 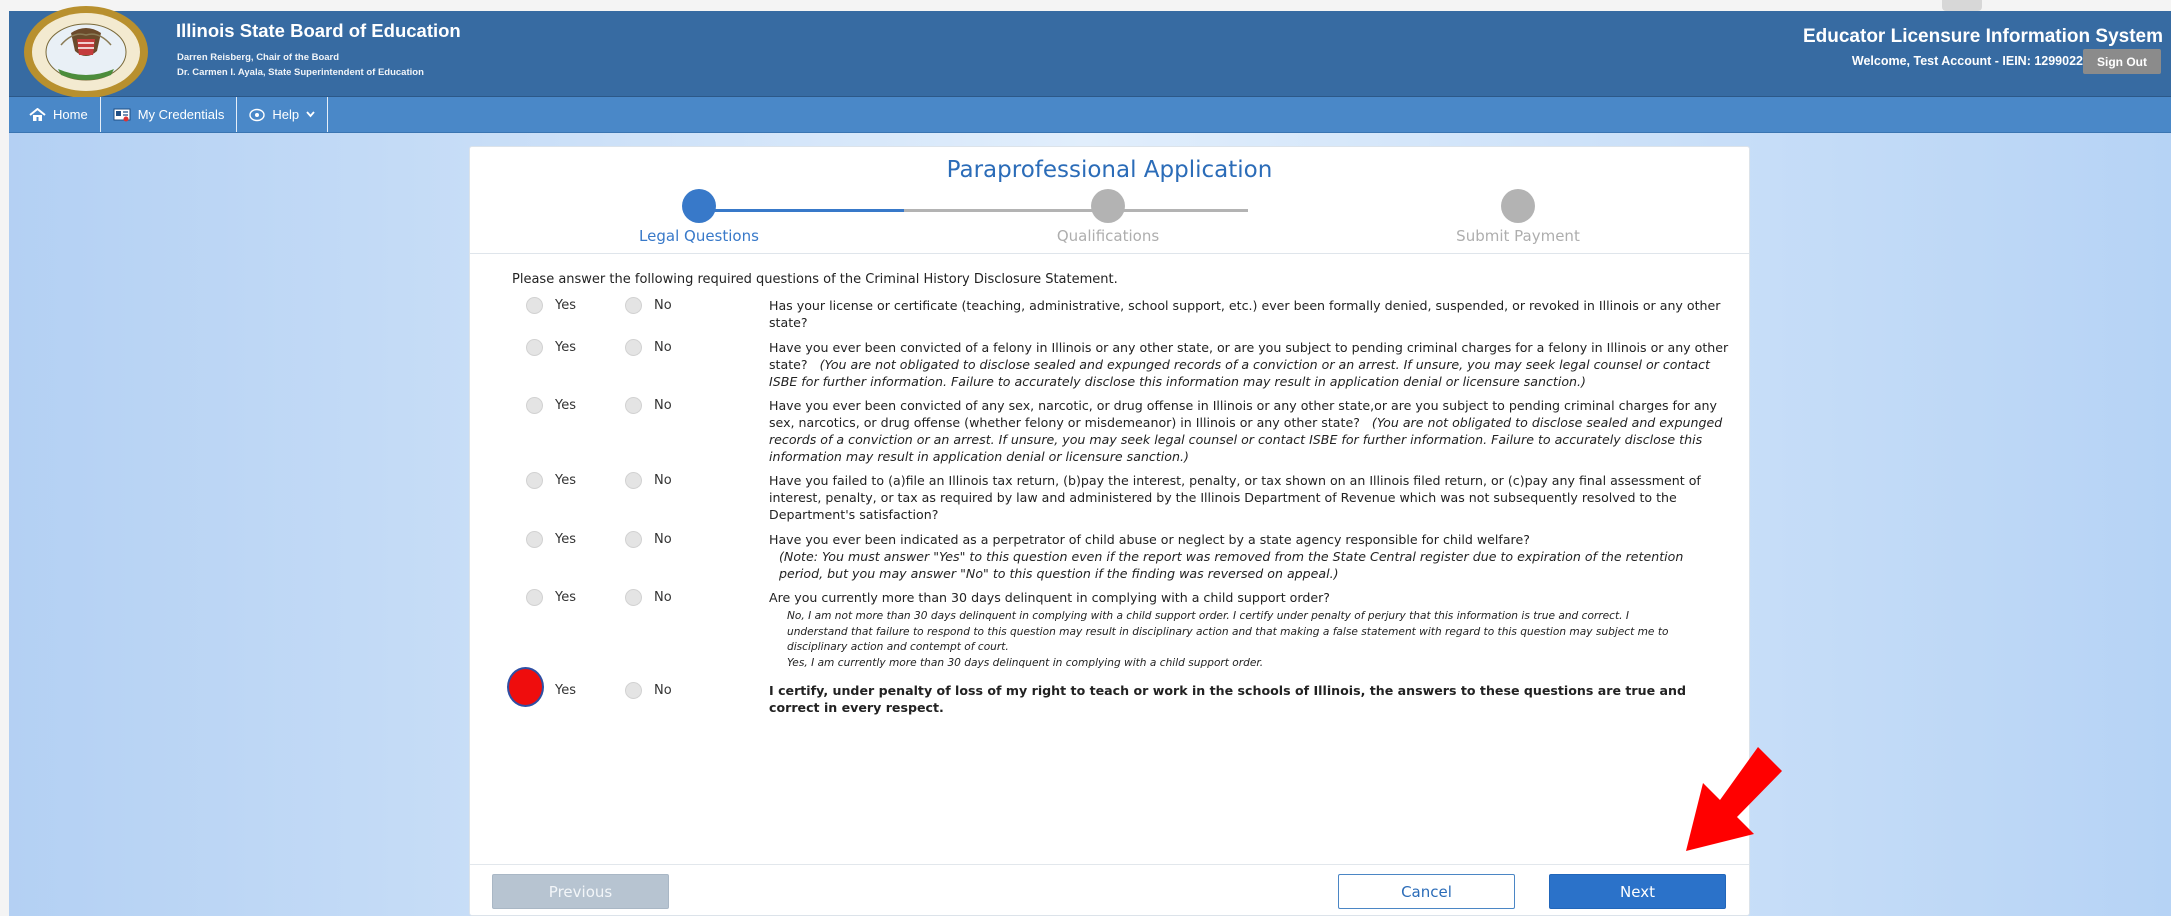 What do you see at coordinates (181, 114) in the screenshot?
I see `nav-credentials-label: My Credentials` at bounding box center [181, 114].